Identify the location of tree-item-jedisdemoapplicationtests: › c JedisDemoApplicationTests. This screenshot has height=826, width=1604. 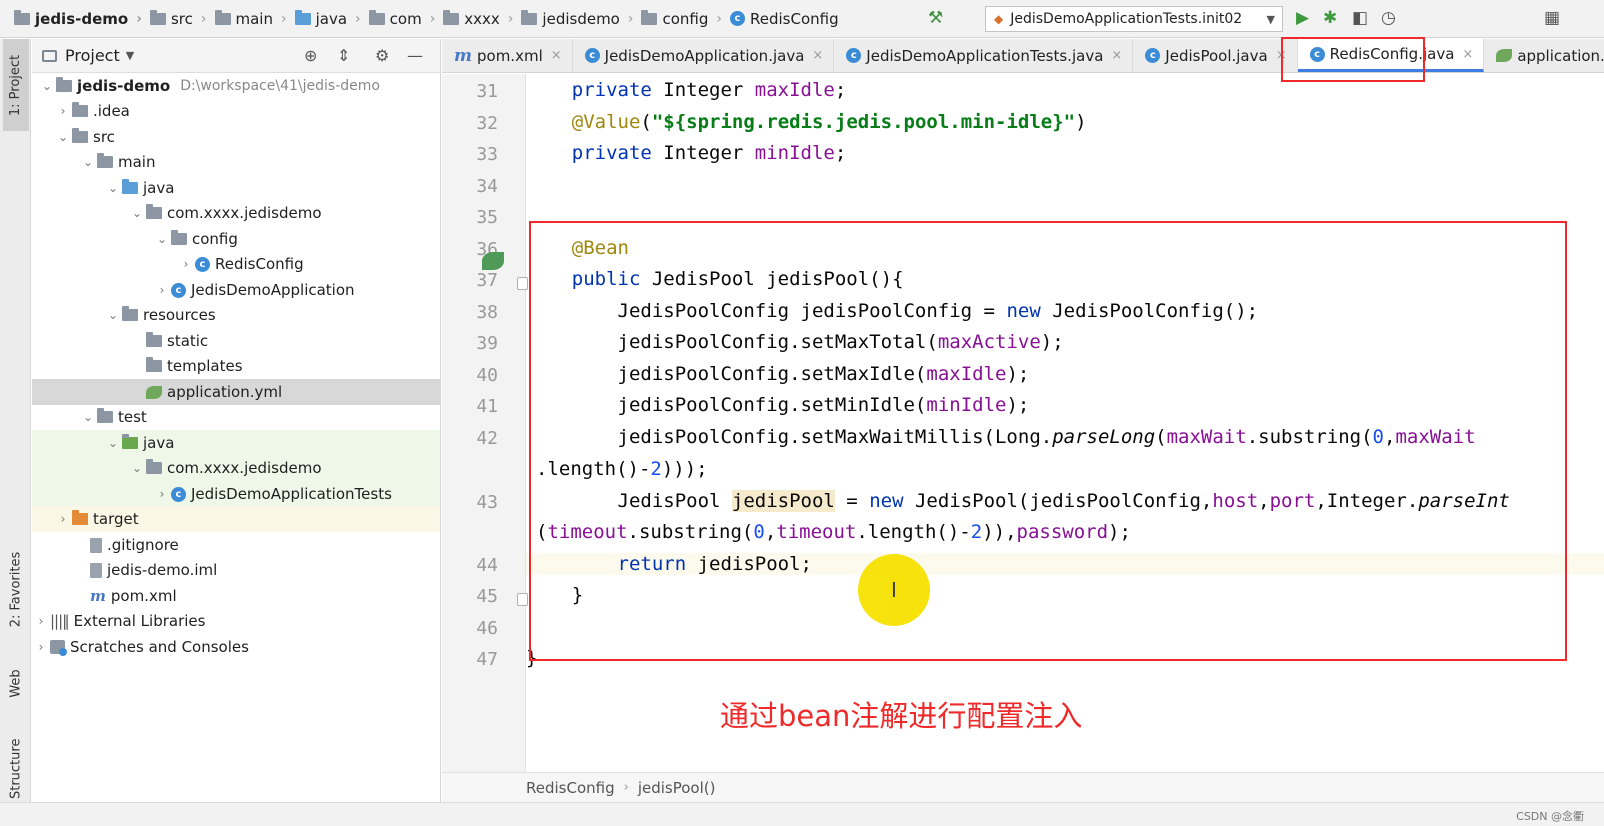
(236, 494).